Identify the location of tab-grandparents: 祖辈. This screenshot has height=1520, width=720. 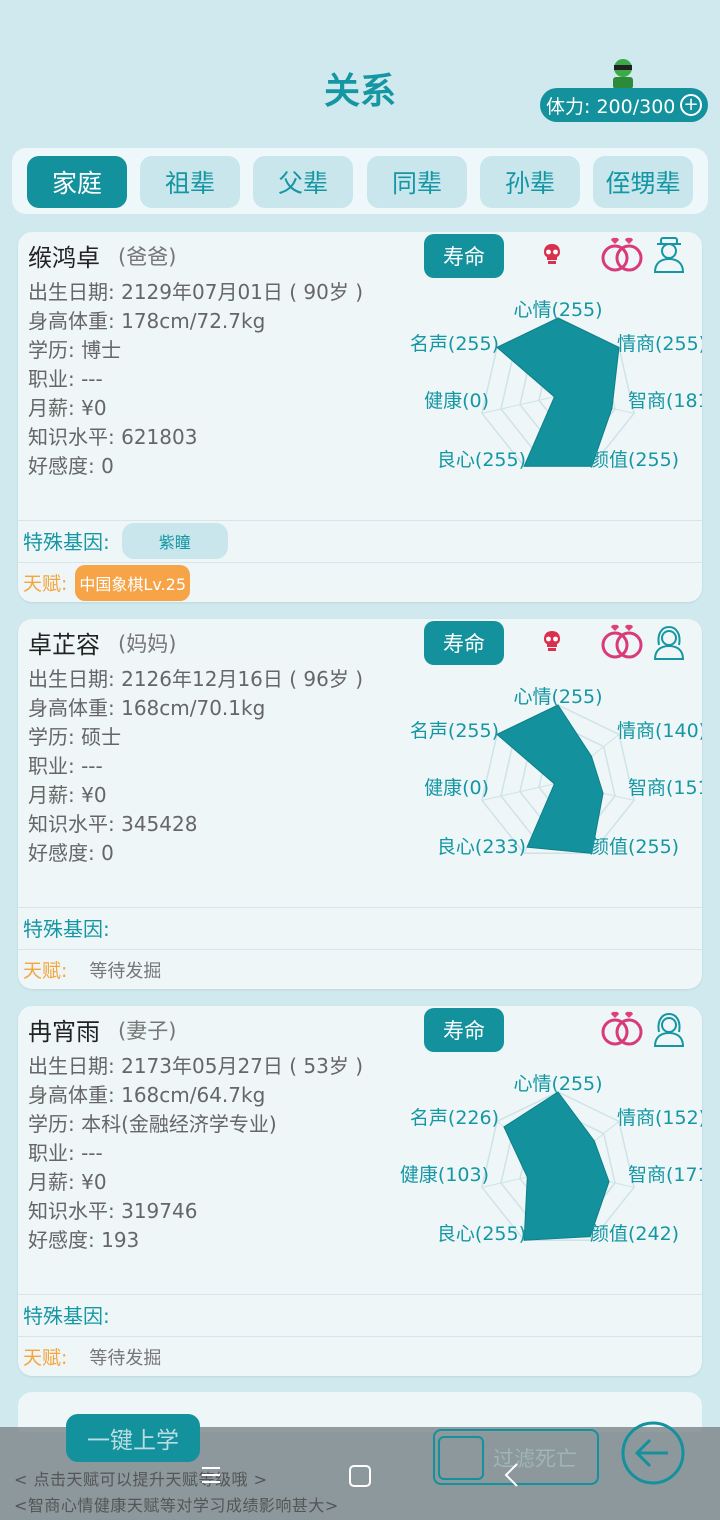
(190, 182).